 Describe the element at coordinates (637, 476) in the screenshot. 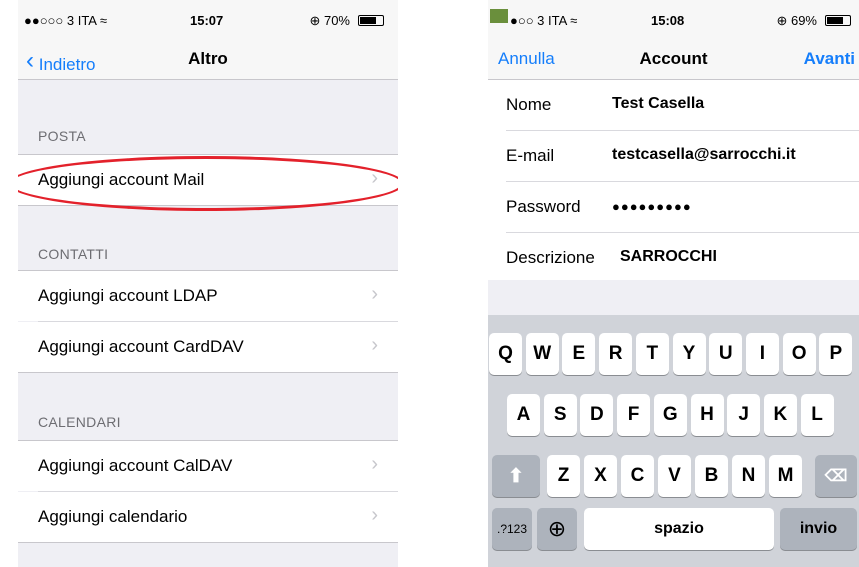

I see `key: C` at that location.